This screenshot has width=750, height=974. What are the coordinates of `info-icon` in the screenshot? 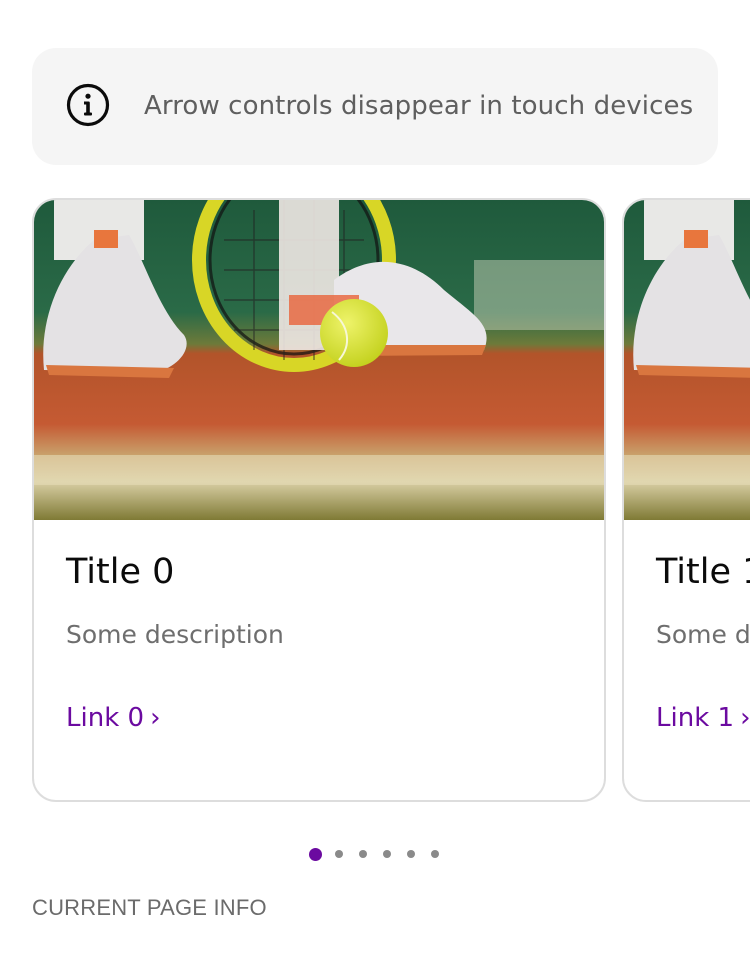 It's located at (88, 105).